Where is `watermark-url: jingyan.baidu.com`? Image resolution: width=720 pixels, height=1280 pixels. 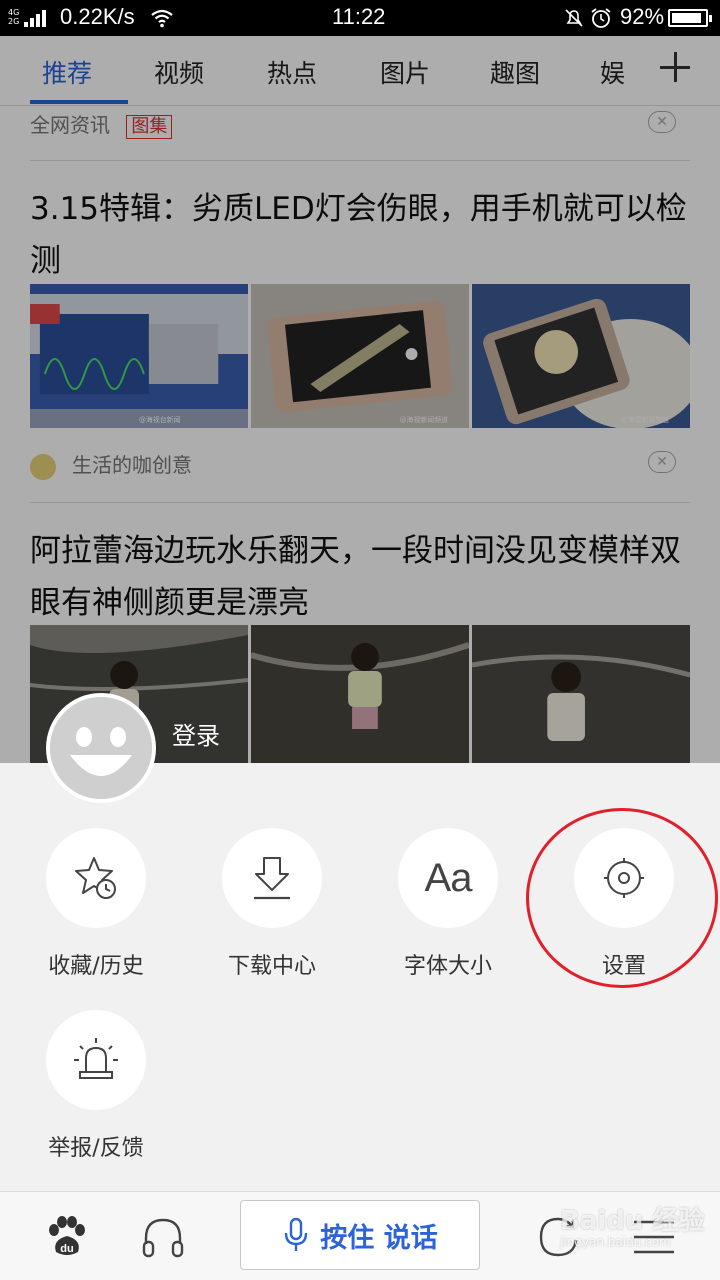 watermark-url: jingyan.baidu.com is located at coordinates (615, 1242).